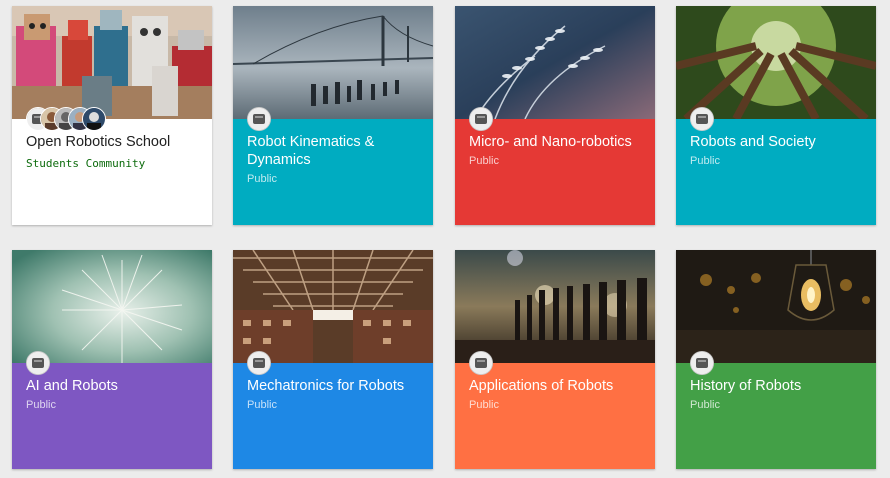 Image resolution: width=890 pixels, height=478 pixels. I want to click on community-card-micro-nano-robotics: Micro- and Nano-robotics Public, so click(555, 115).